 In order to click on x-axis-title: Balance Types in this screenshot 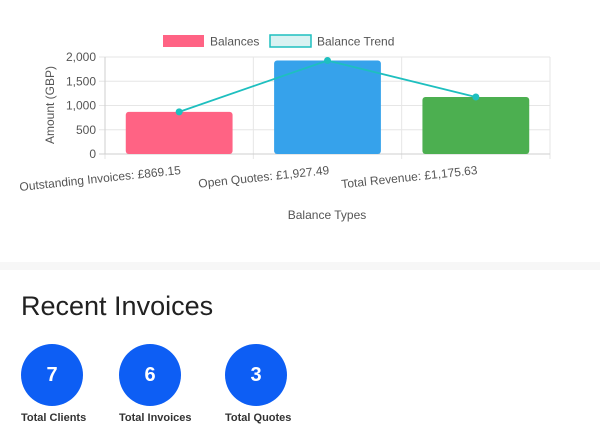, I will do `click(327, 215)`.